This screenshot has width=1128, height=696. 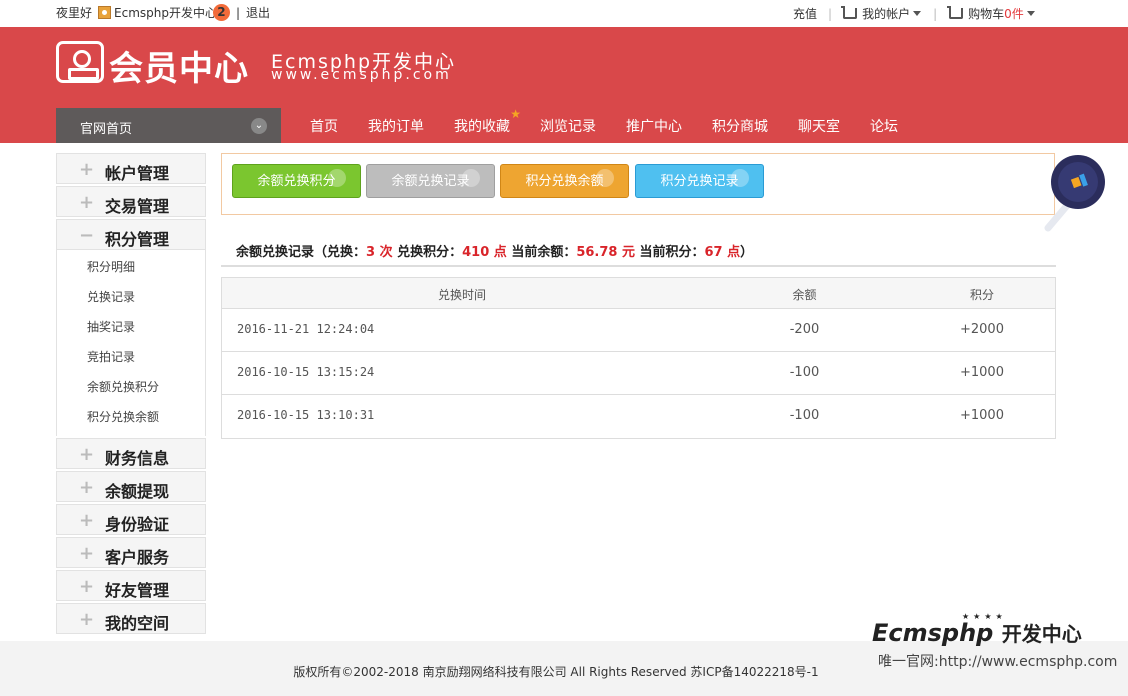 I want to click on sidebar-group-space: + 我的空间, so click(x=131, y=618).